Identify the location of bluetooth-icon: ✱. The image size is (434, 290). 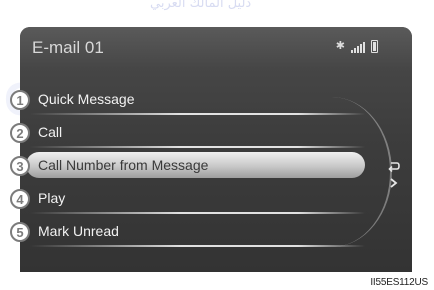
(340, 46).